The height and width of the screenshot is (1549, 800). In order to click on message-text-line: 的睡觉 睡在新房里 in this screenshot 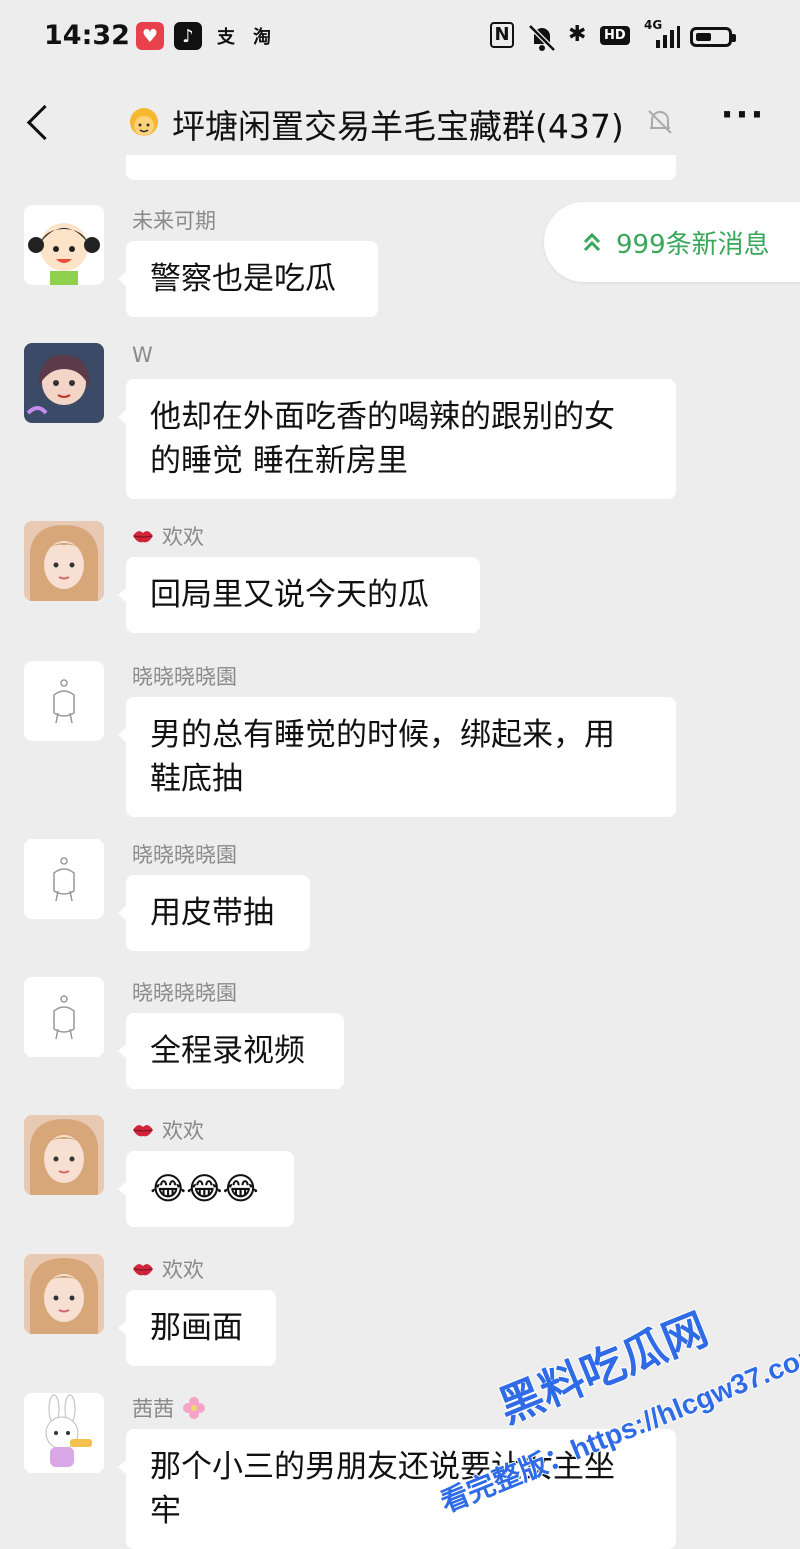, I will do `click(279, 461)`.